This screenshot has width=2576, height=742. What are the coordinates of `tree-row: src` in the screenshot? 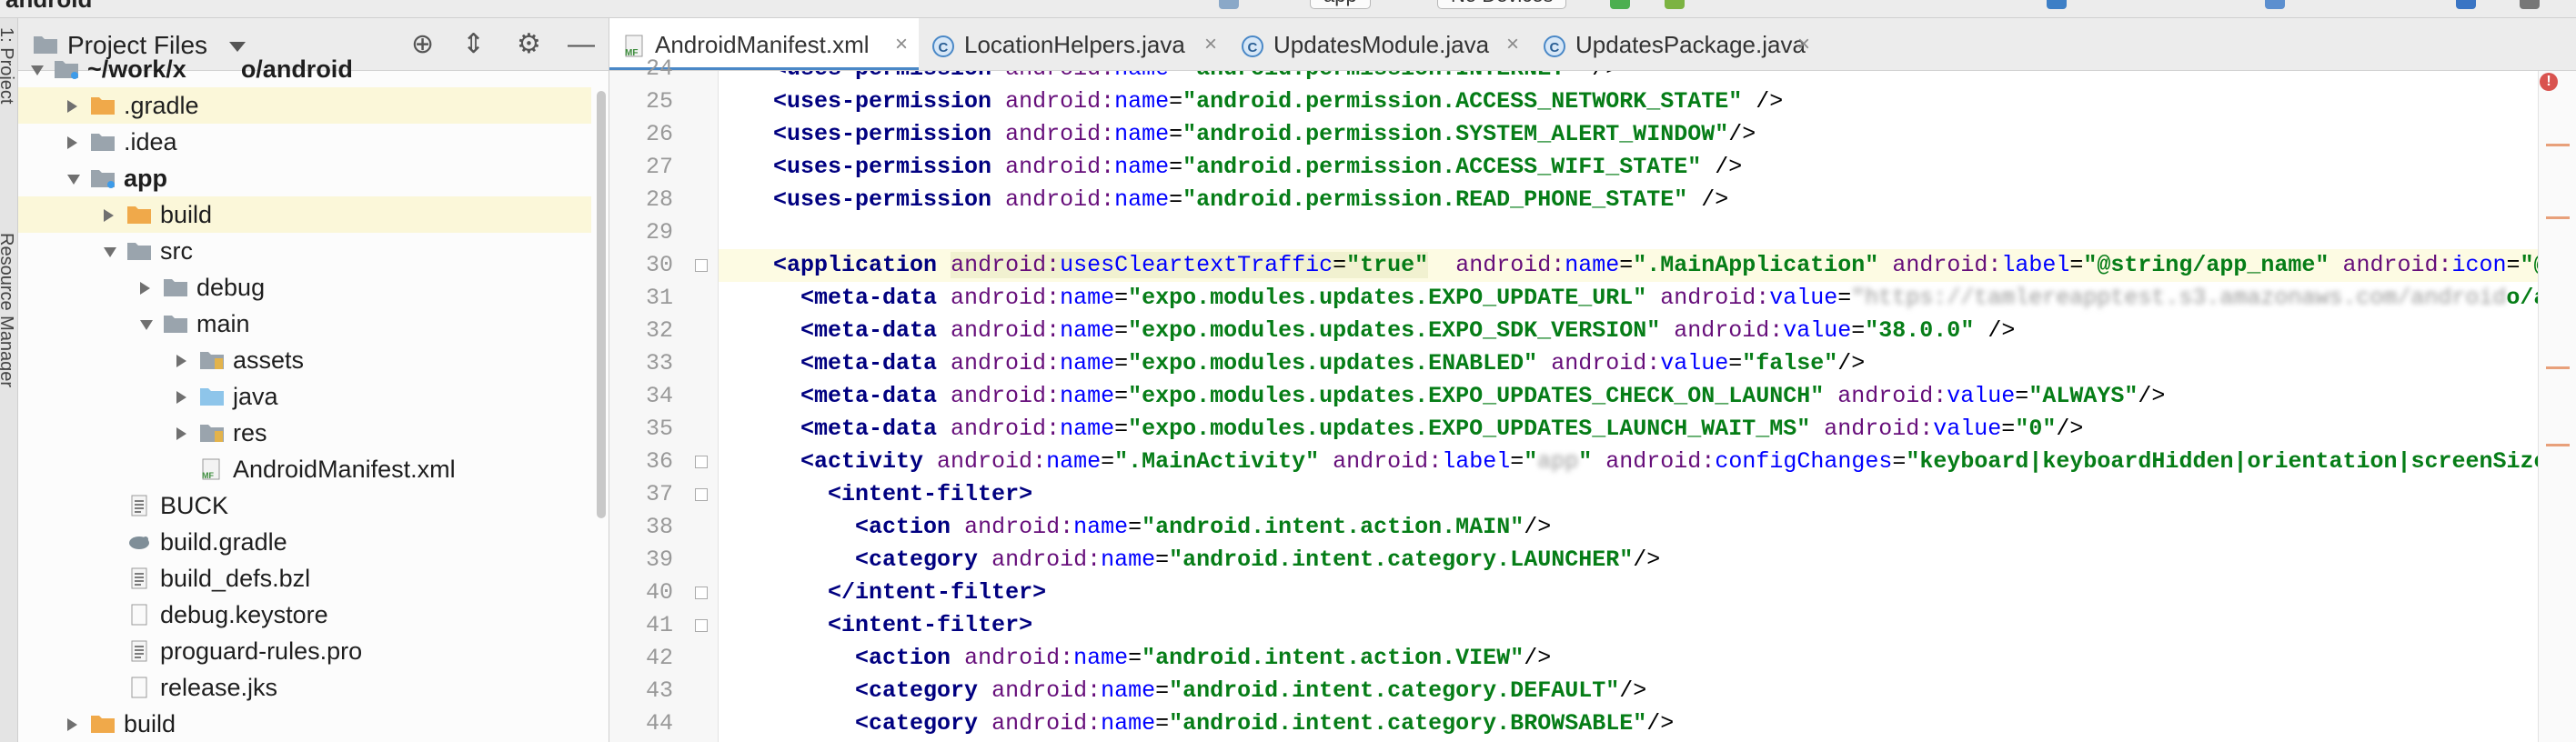 It's located at (304, 251).